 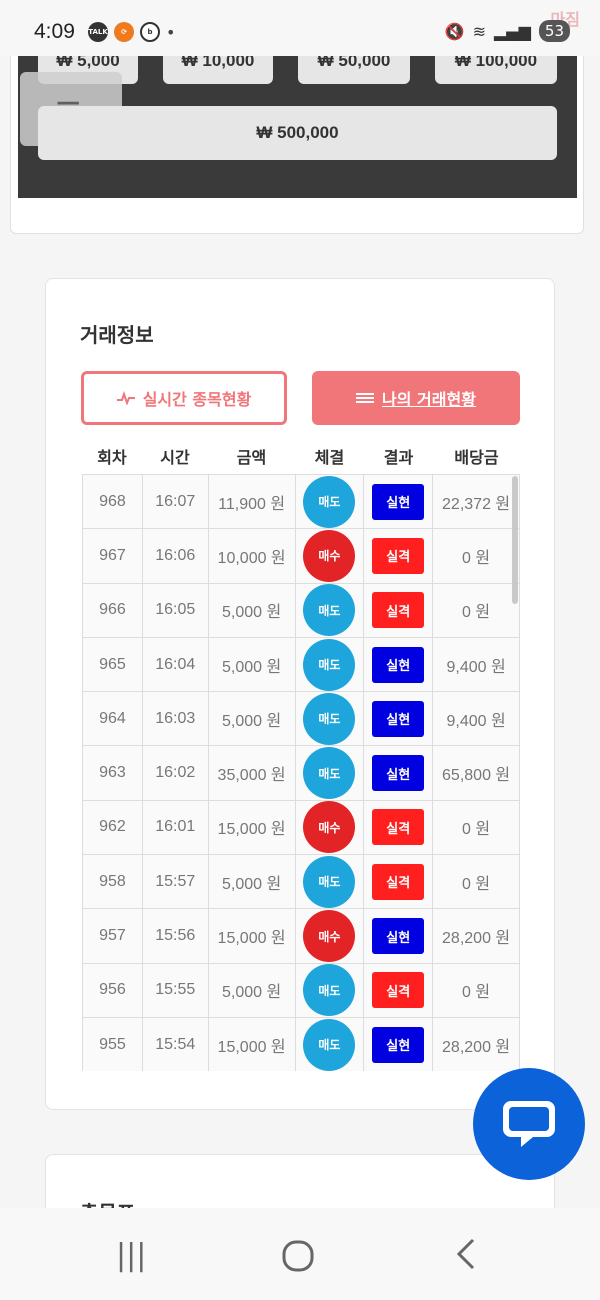 What do you see at coordinates (125, 398) in the screenshot?
I see `pulse-icon` at bounding box center [125, 398].